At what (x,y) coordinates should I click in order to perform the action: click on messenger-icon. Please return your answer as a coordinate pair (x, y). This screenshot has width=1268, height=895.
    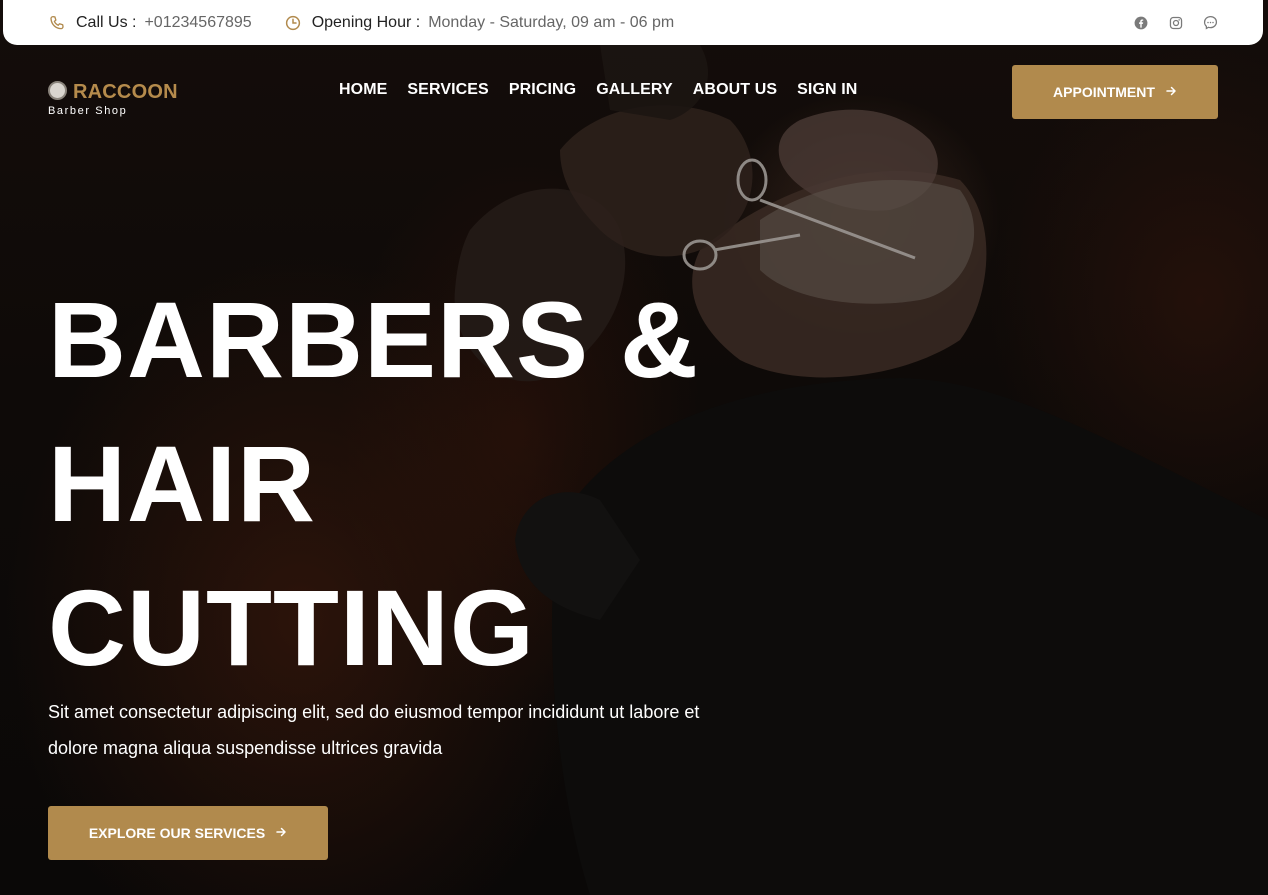
    Looking at the image, I should click on (1210, 22).